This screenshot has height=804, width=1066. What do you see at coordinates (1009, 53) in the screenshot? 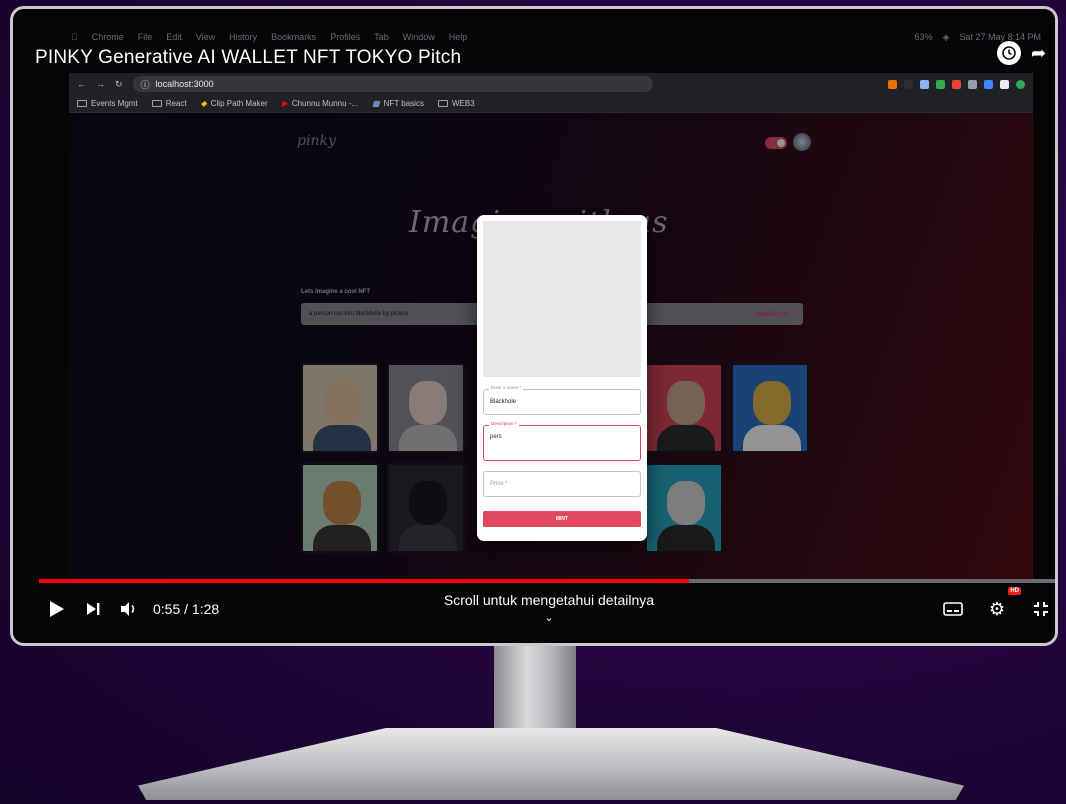
I see `watch-later-icon` at bounding box center [1009, 53].